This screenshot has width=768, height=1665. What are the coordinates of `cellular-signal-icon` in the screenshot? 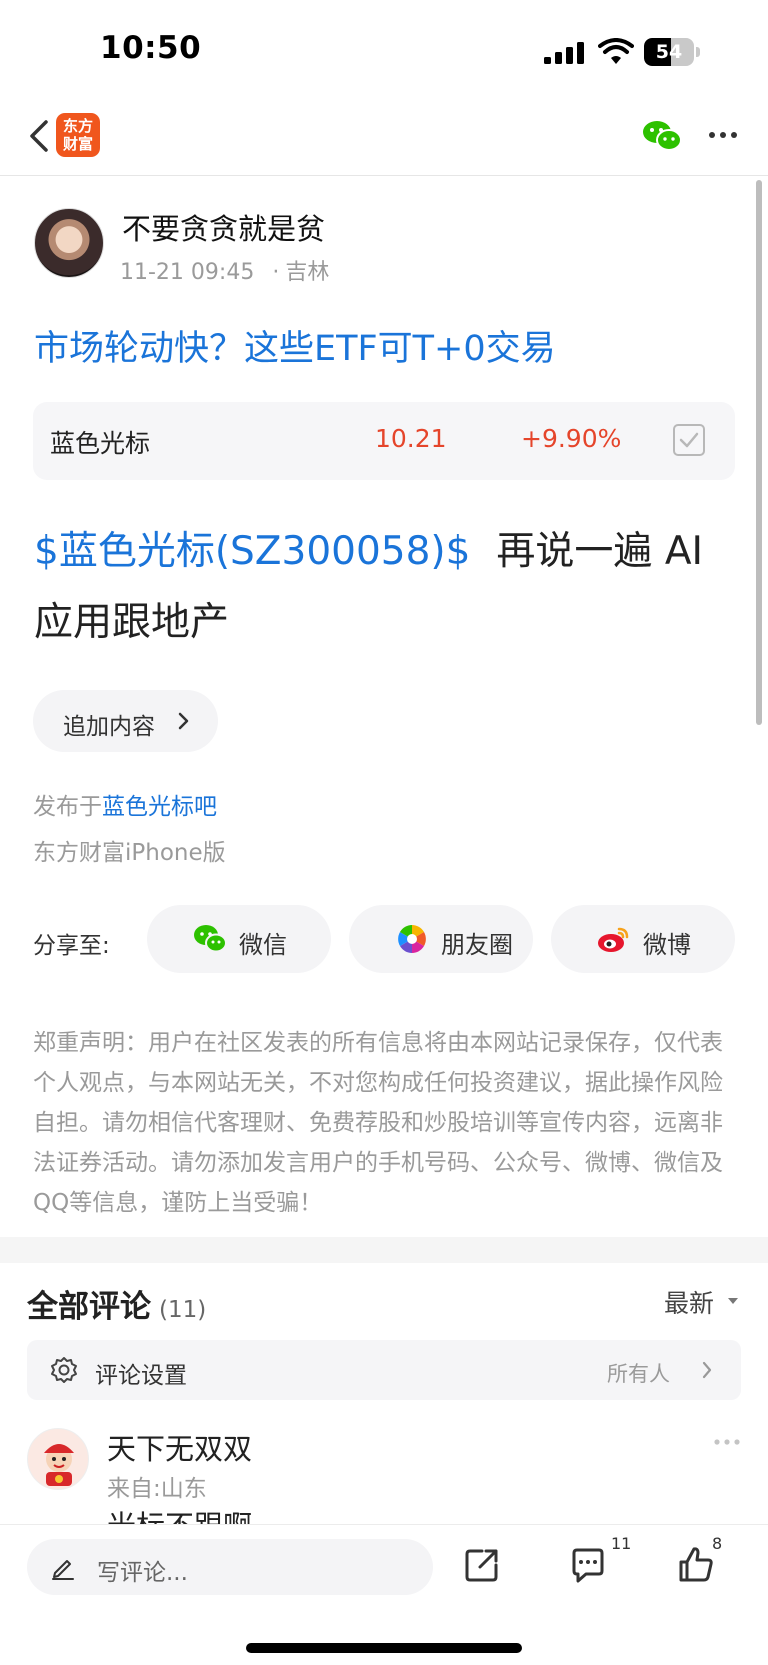 It's located at (564, 53).